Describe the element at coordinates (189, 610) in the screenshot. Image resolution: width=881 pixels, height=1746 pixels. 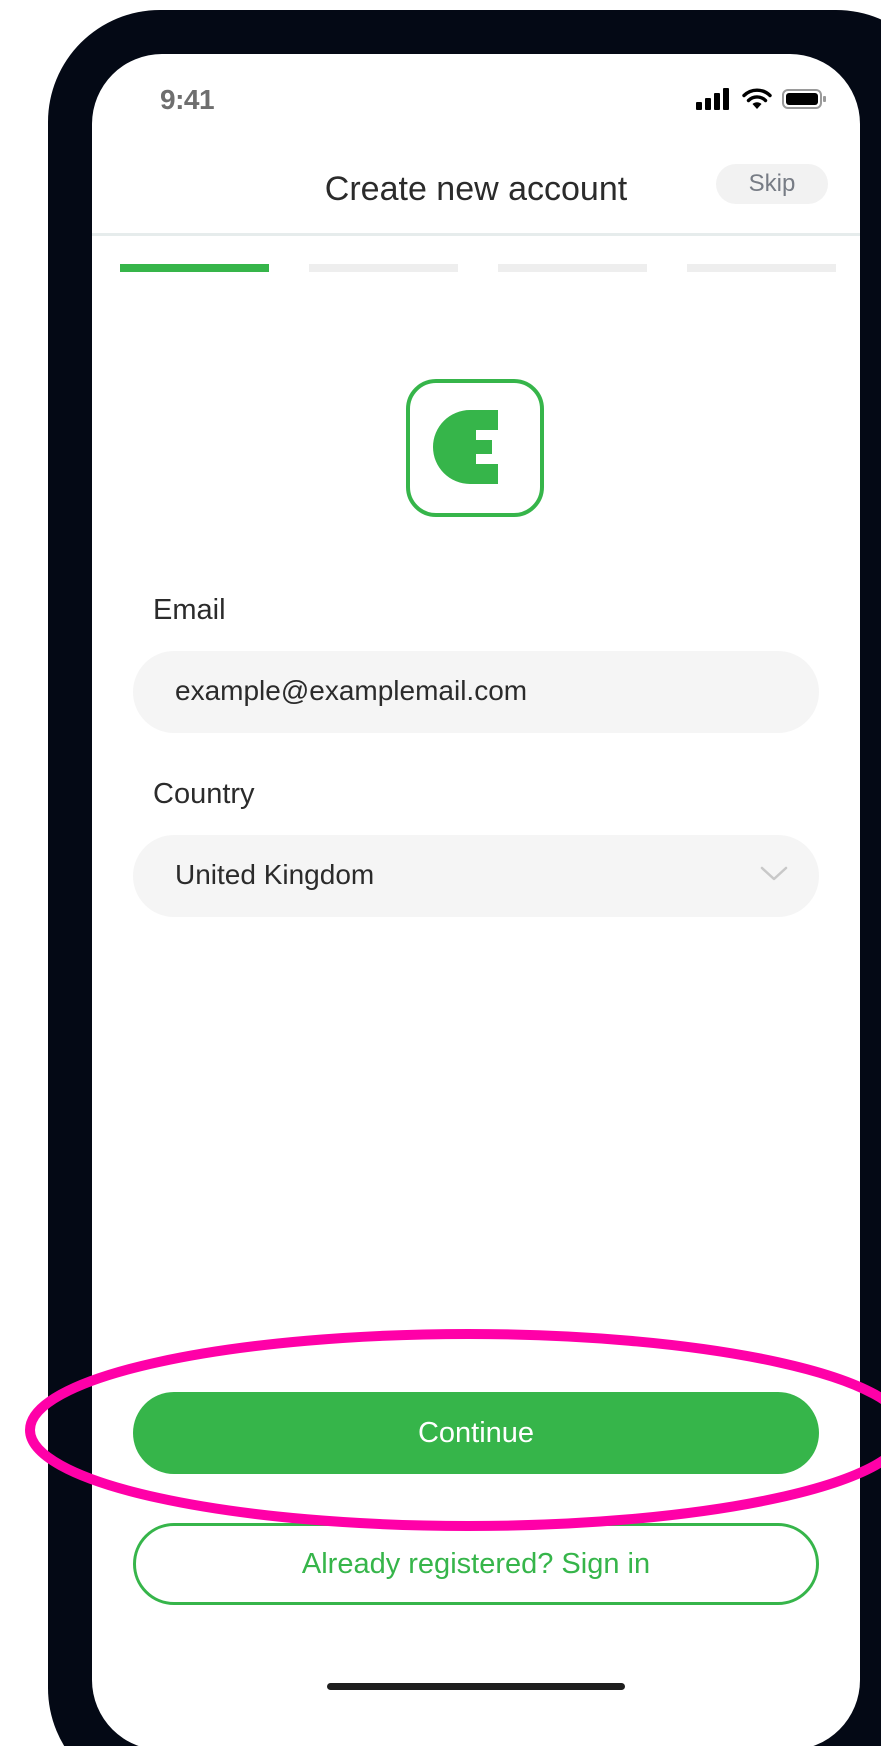
I see `email-label: Email` at that location.